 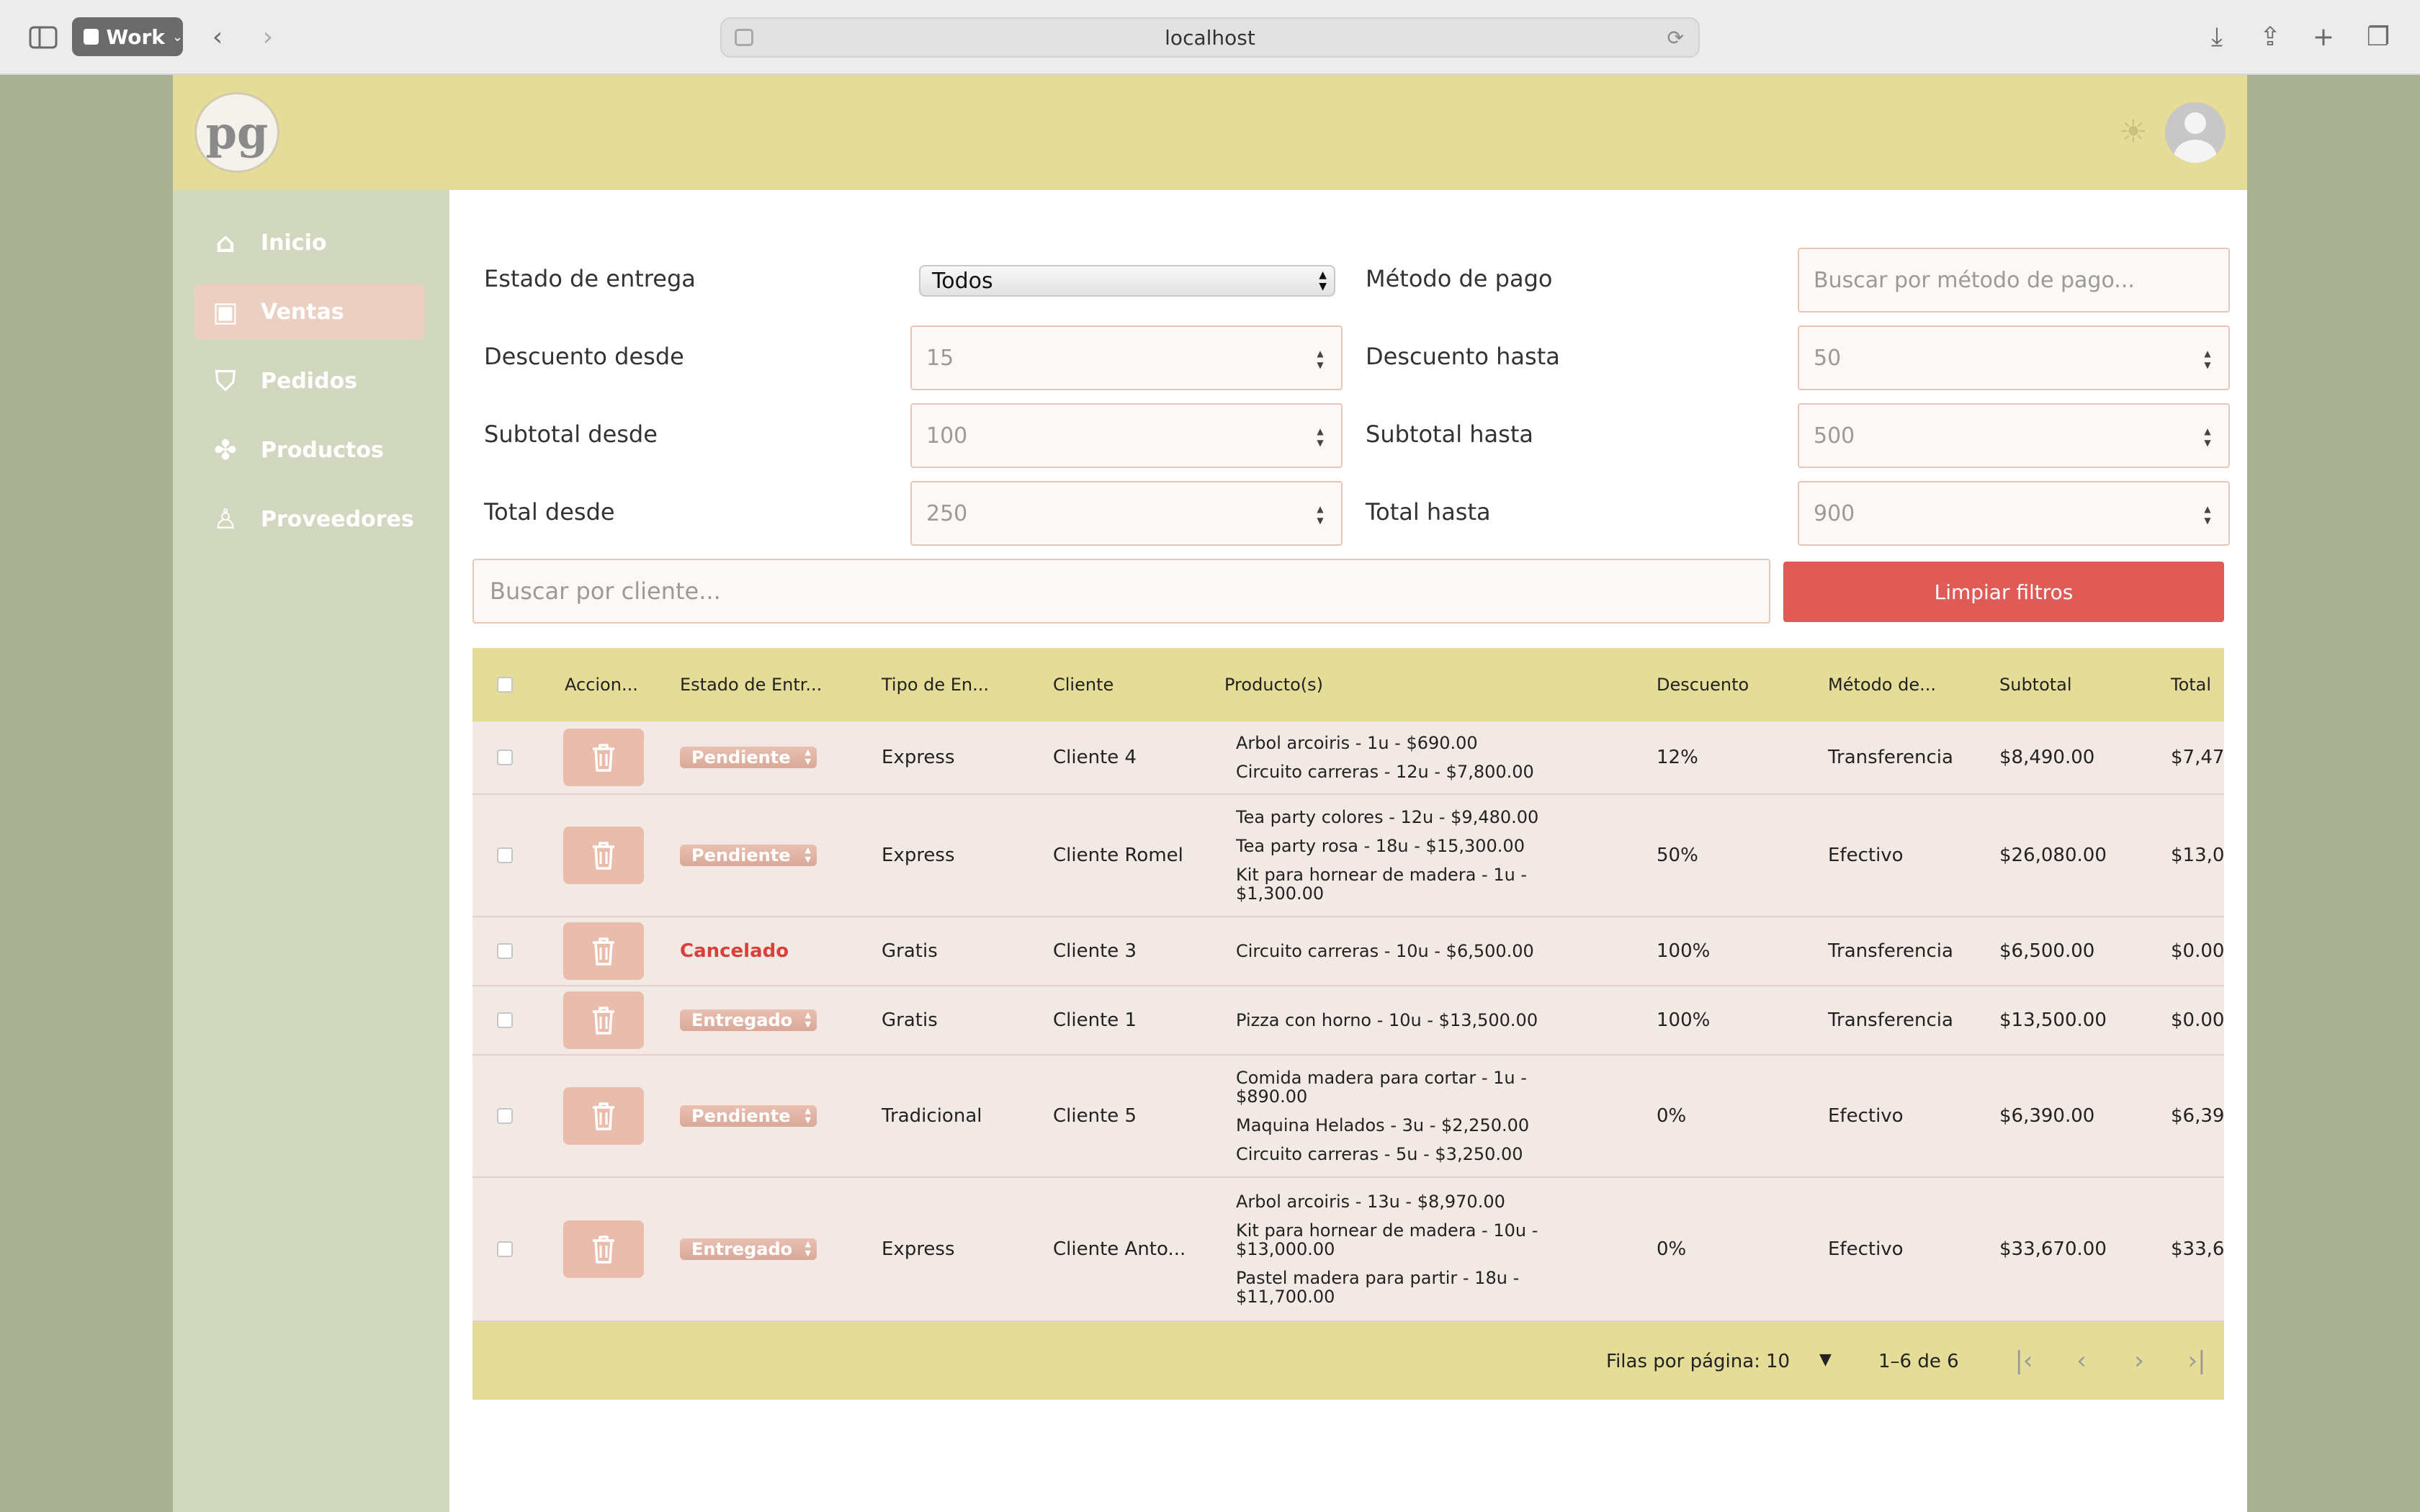 What do you see at coordinates (2197, 1020) in the screenshot?
I see `total-cell: $0.00` at bounding box center [2197, 1020].